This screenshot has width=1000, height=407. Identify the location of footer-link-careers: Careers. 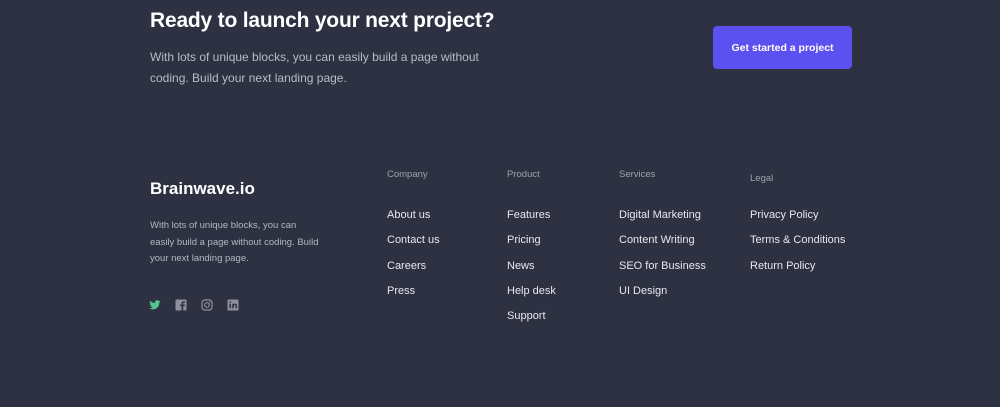
(413, 271).